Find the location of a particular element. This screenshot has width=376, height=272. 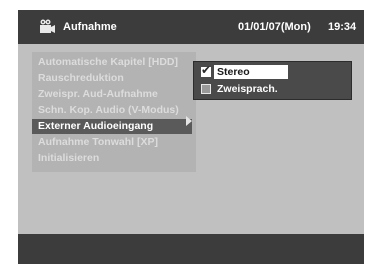

option-label-stereo: Stereo is located at coordinates (251, 72).